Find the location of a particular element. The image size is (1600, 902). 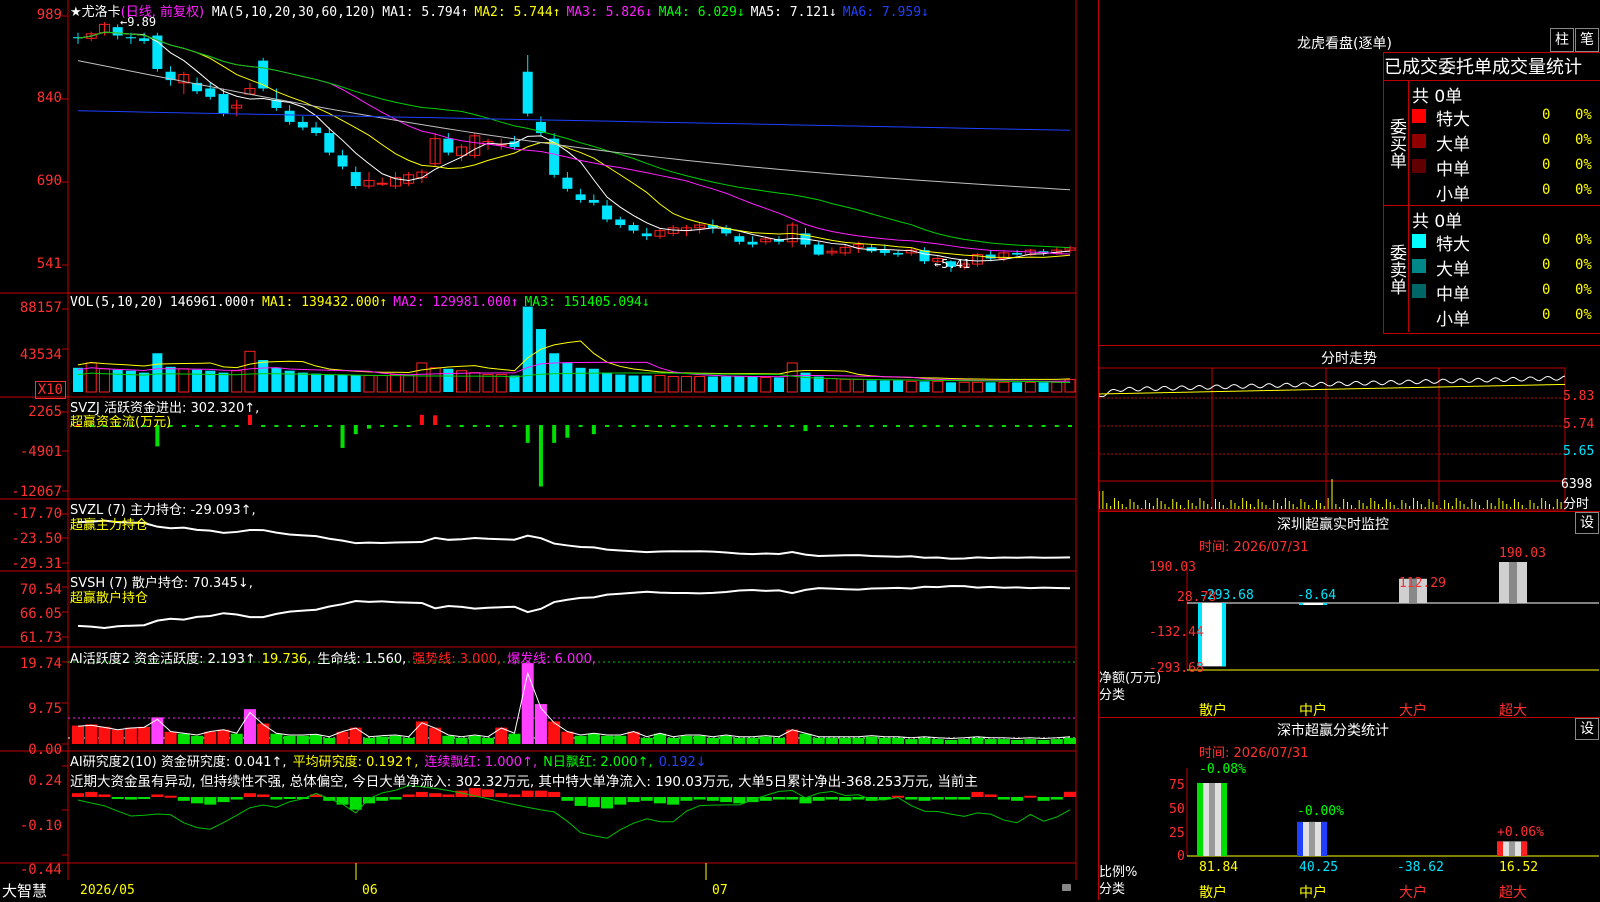

y-tick: 840 is located at coordinates (49, 98).